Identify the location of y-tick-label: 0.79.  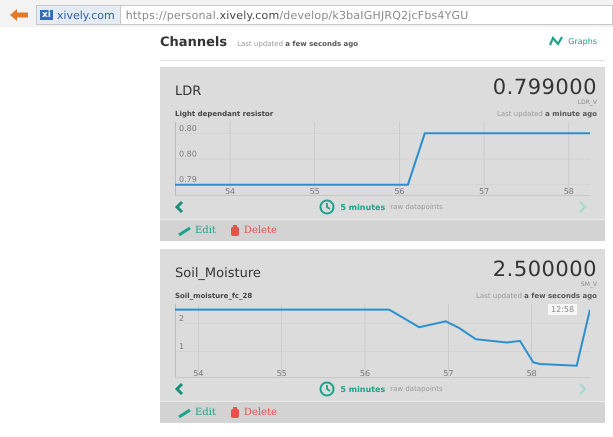
(188, 179).